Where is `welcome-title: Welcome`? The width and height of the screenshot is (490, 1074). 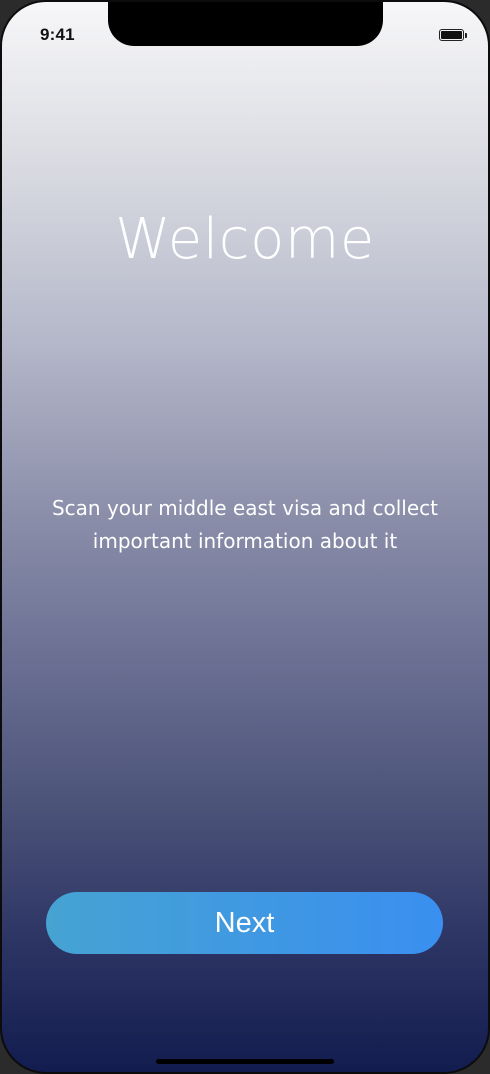 welcome-title: Welcome is located at coordinates (245, 239).